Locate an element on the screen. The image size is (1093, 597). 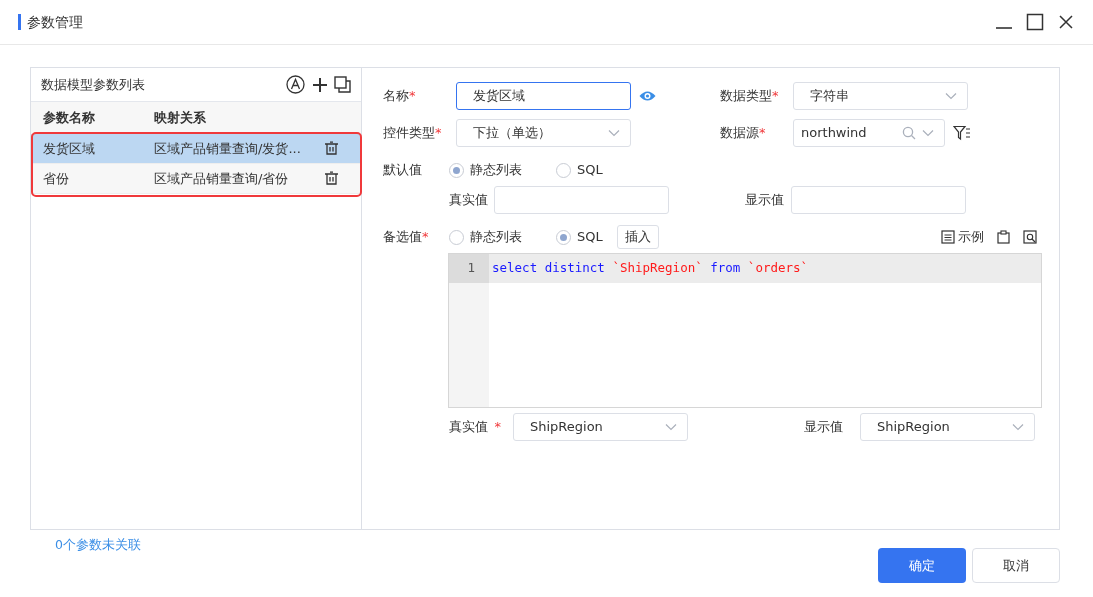
column-header: 映射关系 is located at coordinates (180, 118).